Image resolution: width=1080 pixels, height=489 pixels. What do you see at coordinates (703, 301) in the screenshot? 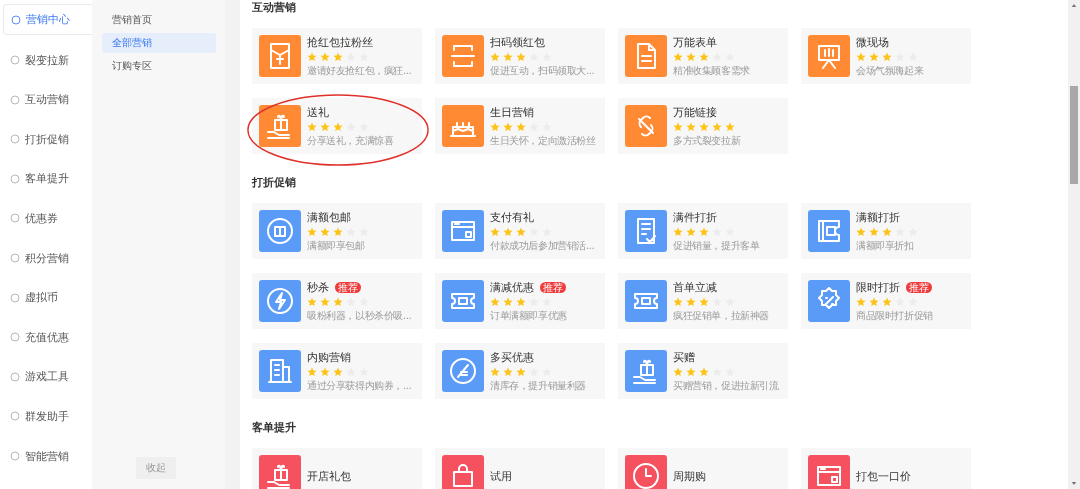
I see `feature-card: 首单立减 疯狂促销单，拉新神器` at bounding box center [703, 301].